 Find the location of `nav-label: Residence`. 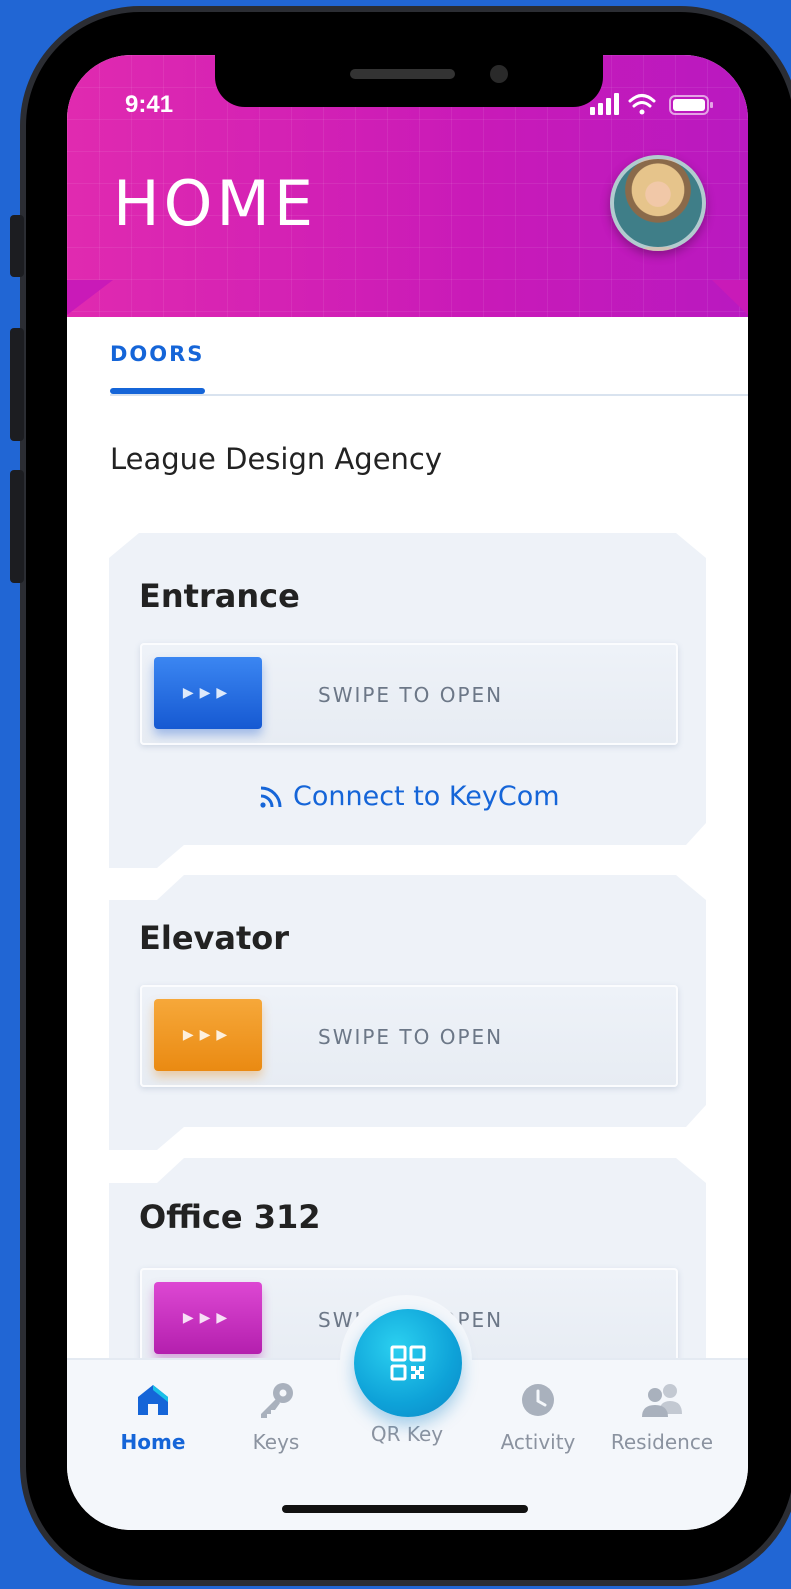

nav-label: Residence is located at coordinates (662, 1442).